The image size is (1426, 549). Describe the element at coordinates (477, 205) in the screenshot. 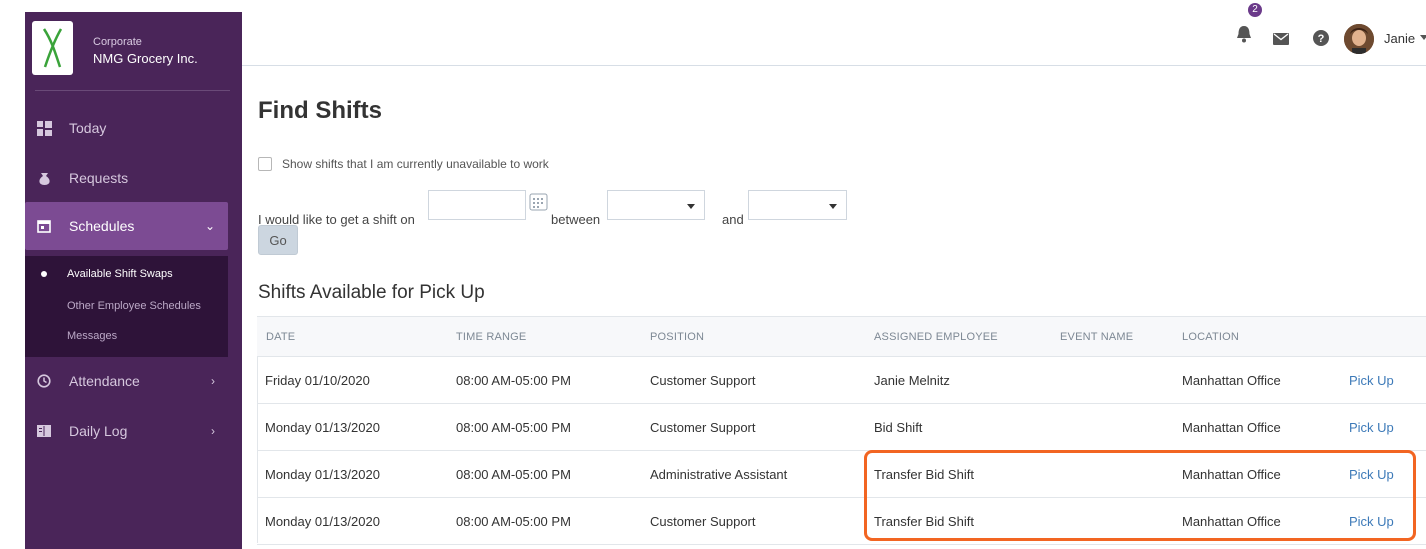

I see `shift-date-input` at that location.